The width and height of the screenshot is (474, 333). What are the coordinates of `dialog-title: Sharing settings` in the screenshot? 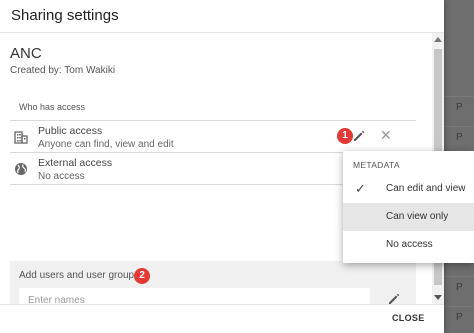 It's located at (65, 15).